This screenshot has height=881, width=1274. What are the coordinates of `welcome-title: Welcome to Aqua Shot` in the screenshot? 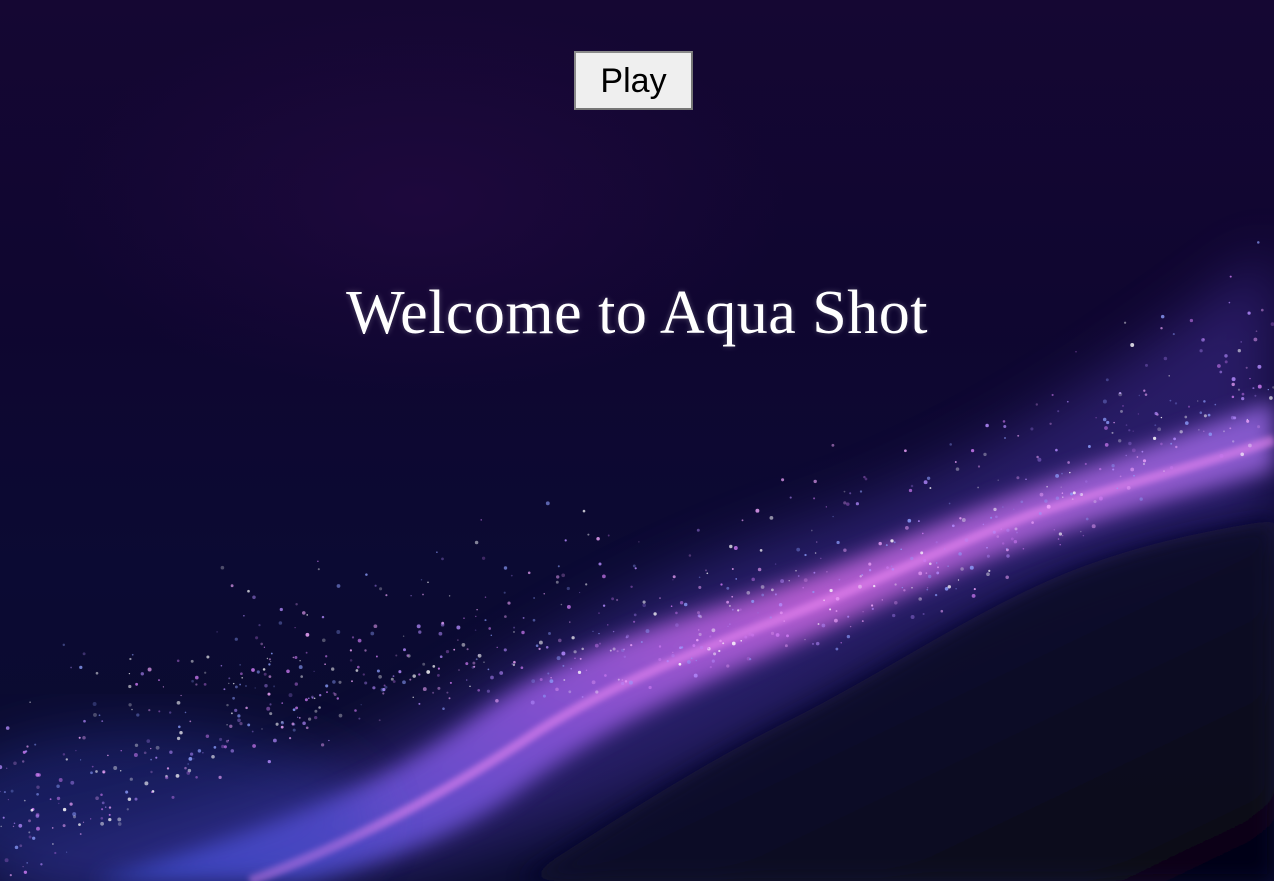 It's located at (637, 313).